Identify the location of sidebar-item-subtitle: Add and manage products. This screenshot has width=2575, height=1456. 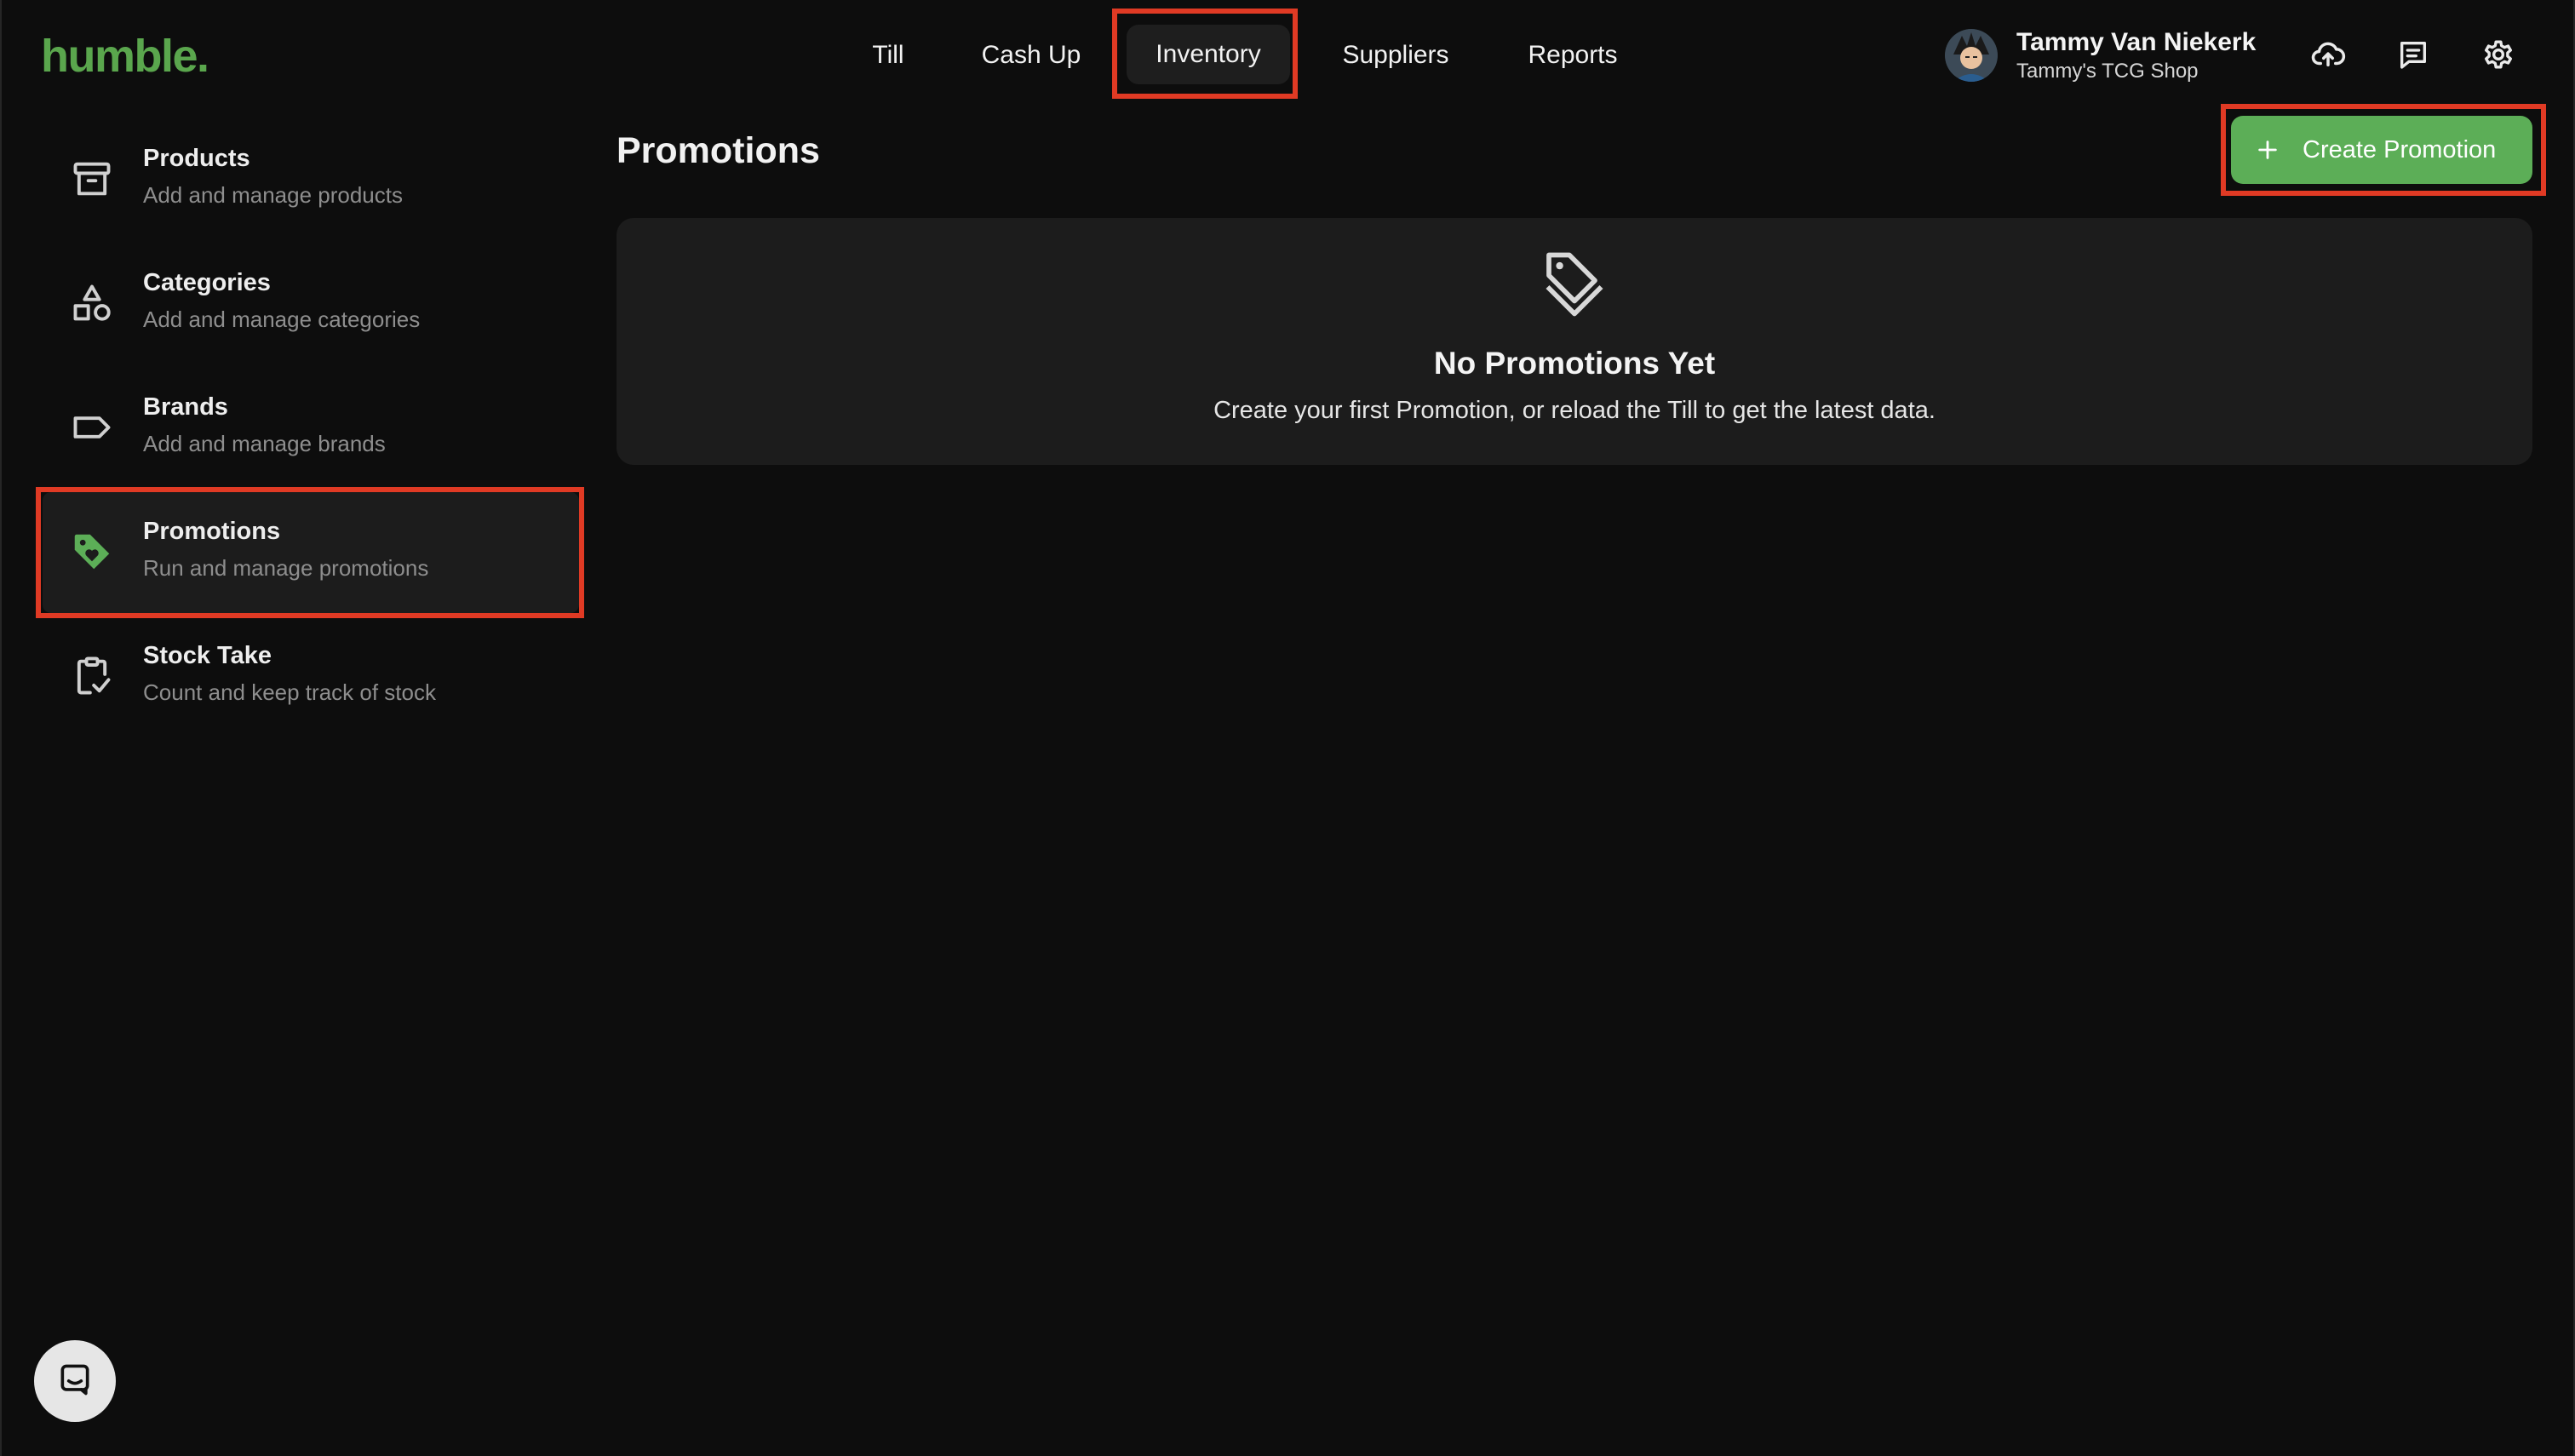
(273, 195).